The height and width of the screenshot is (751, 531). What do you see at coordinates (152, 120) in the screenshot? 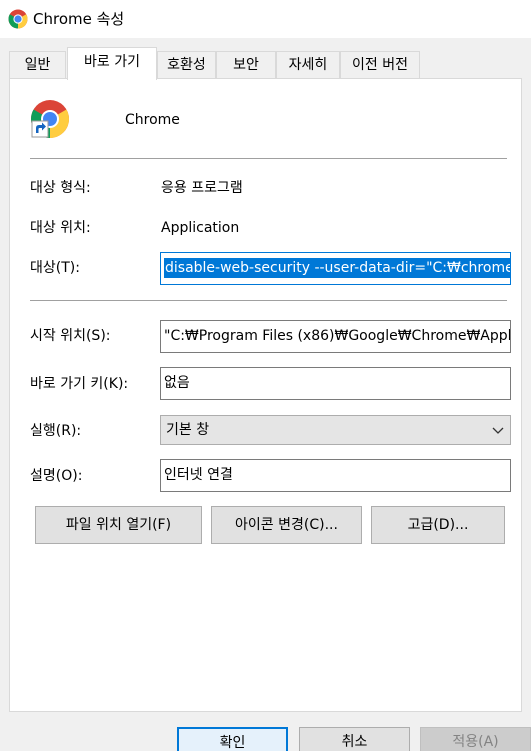
I see `app-name: Chrome` at bounding box center [152, 120].